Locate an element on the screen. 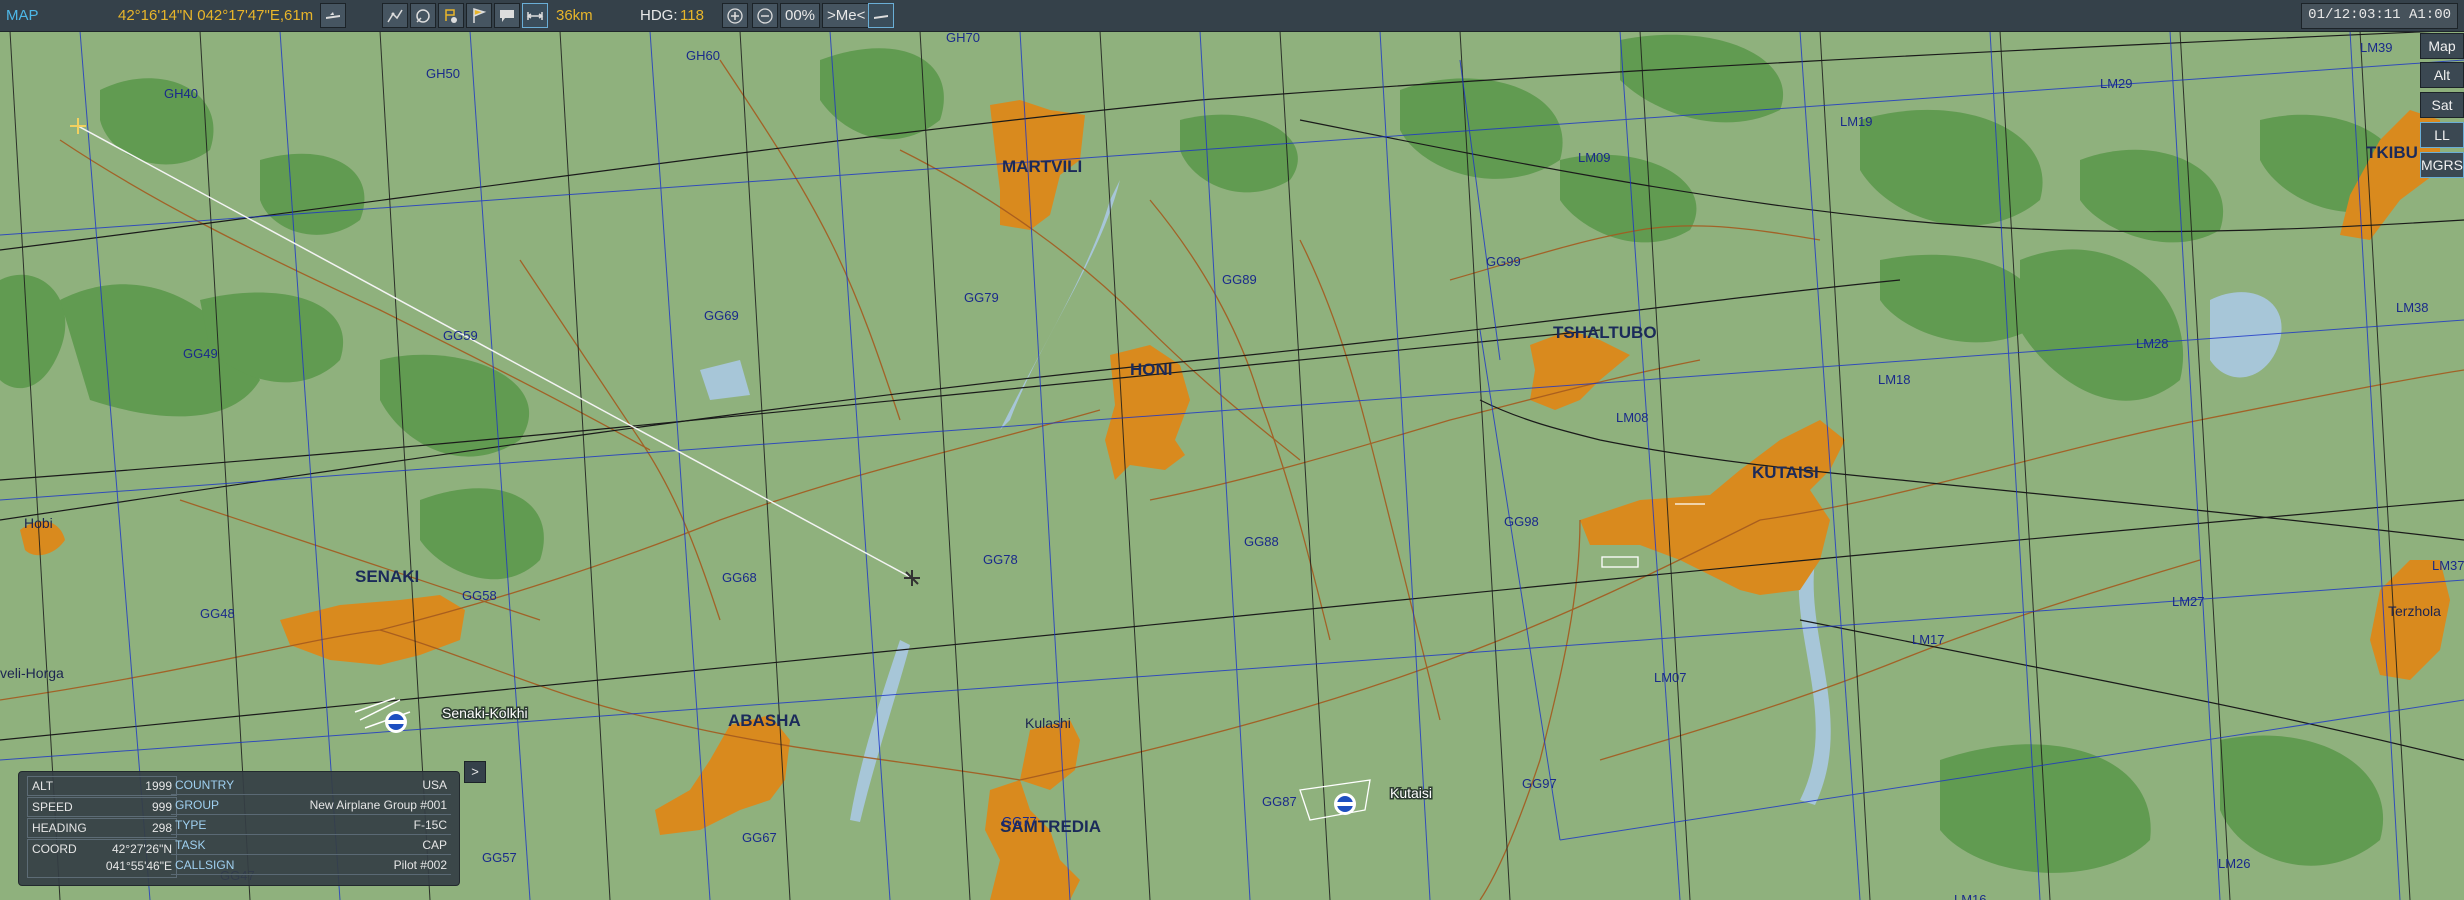 The height and width of the screenshot is (900, 2464). grid-label-lm39: LM39 is located at coordinates (2376, 47).